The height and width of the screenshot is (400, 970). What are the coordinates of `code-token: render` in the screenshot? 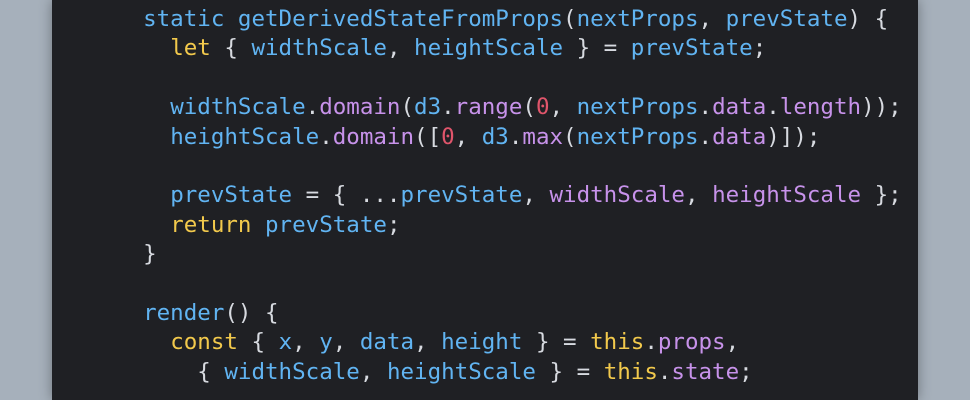 It's located at (184, 312).